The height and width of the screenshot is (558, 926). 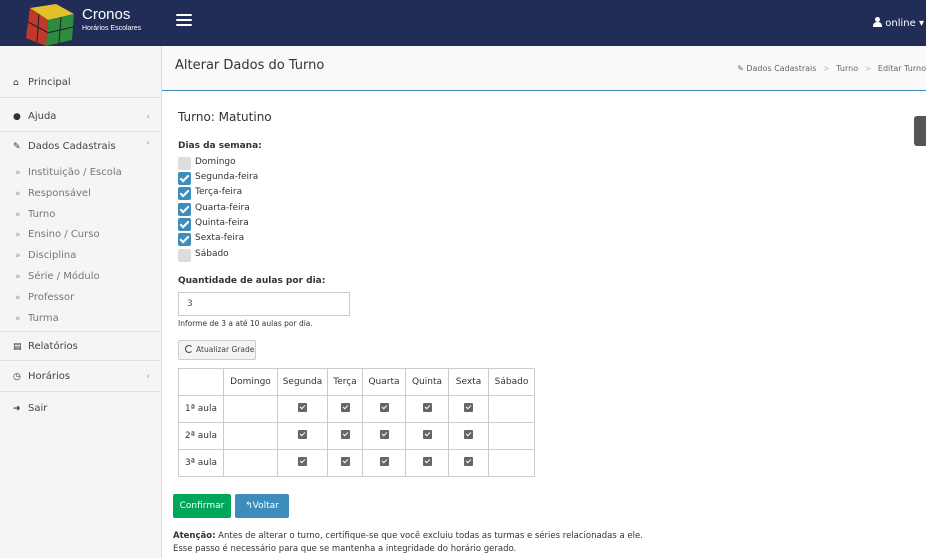 I want to click on sidebar-item-label: Principal, so click(x=49, y=82).